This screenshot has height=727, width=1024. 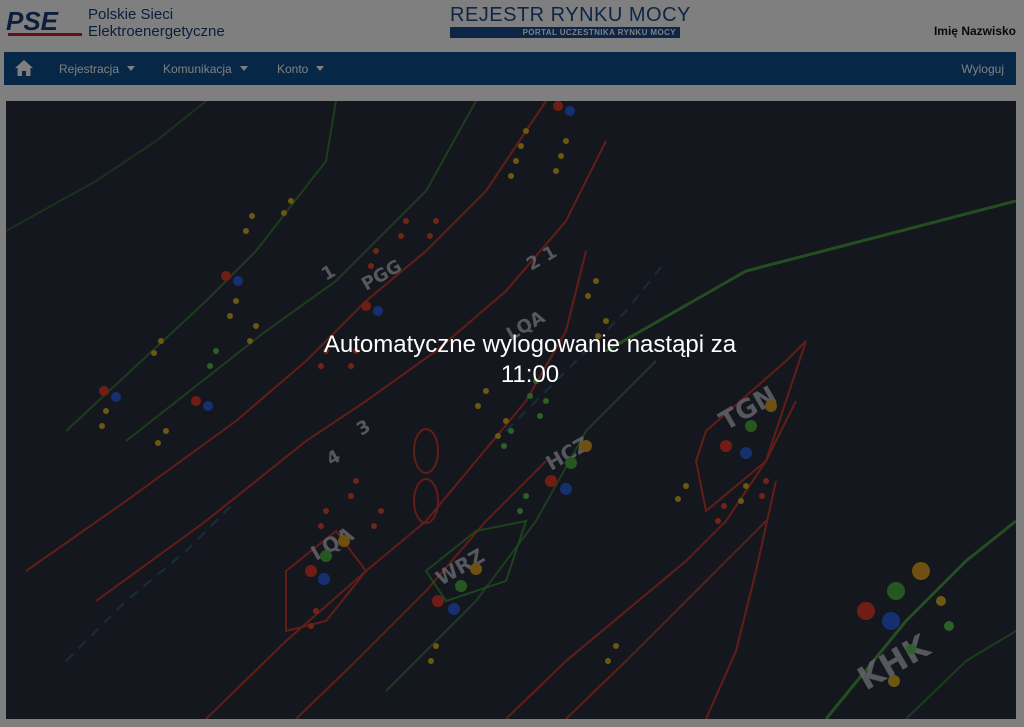 I want to click on session-timeout-text: Automatyczne wylogowanie nastąpi za, so click(x=530, y=344).